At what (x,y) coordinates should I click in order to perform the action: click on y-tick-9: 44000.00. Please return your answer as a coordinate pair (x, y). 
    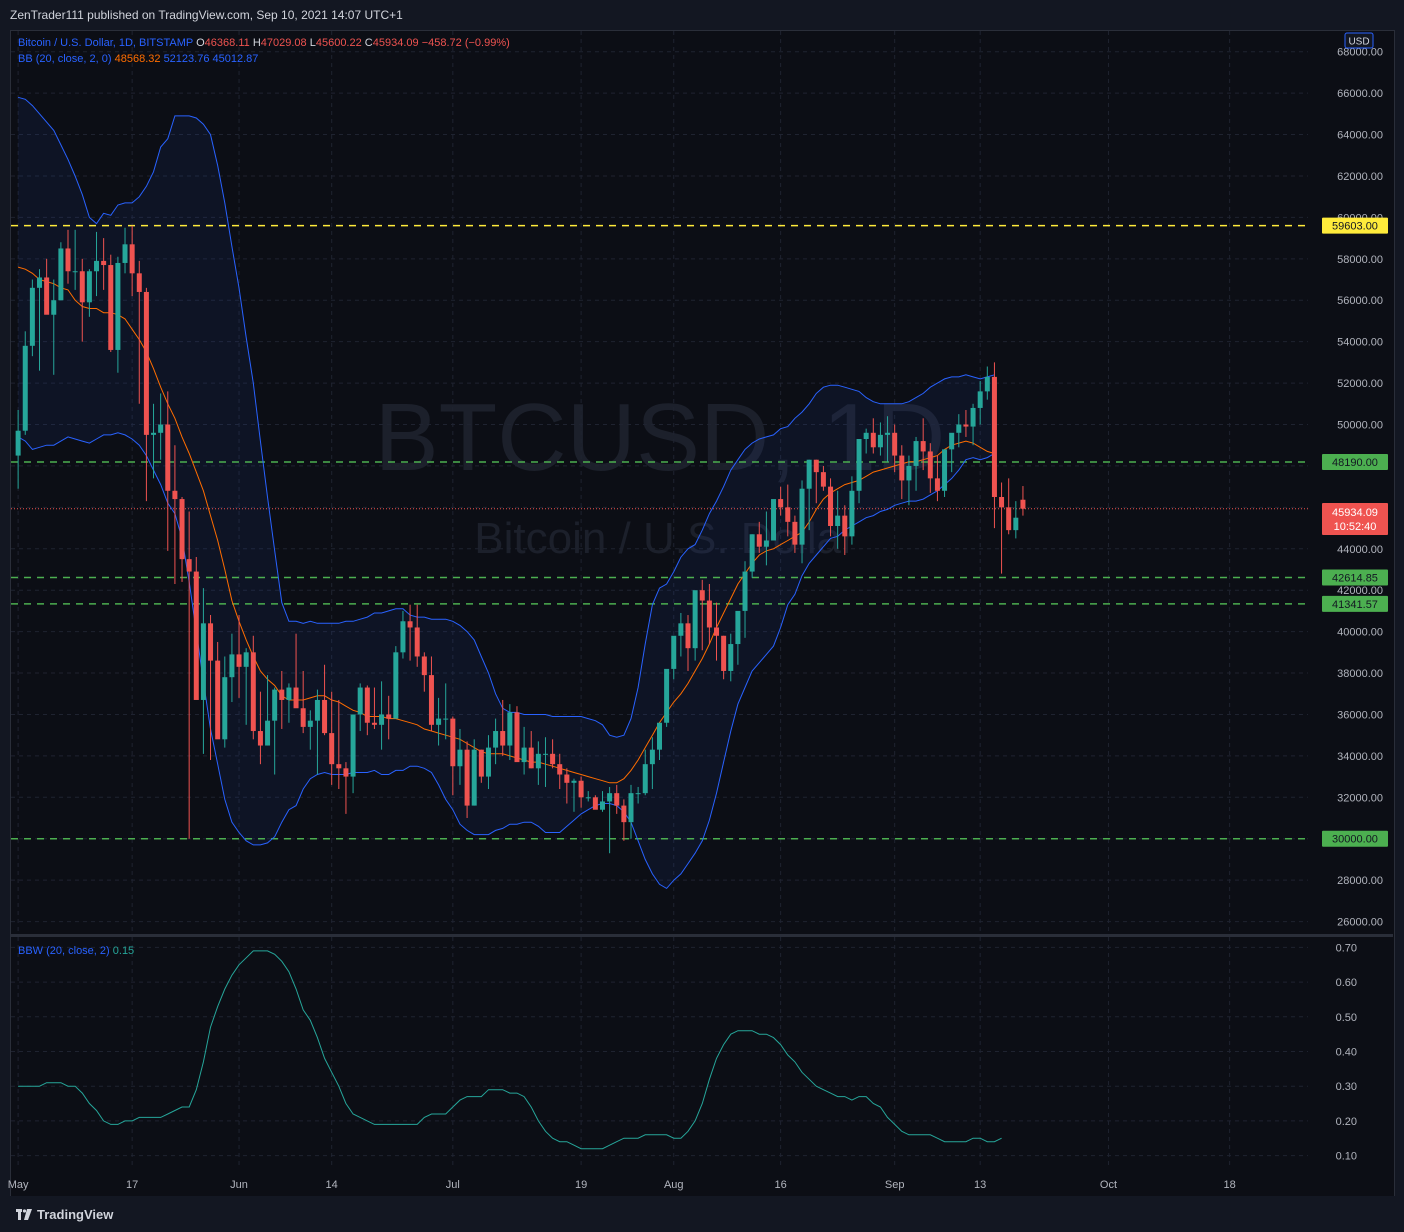
    Looking at the image, I should click on (1360, 550).